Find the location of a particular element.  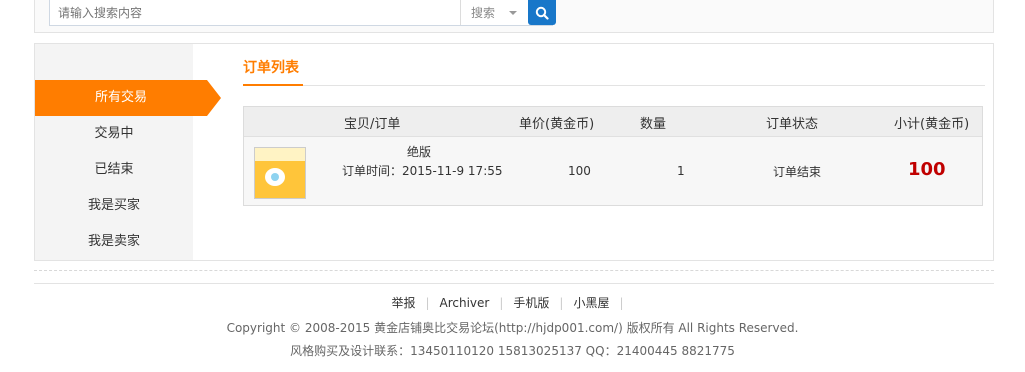

subtotal: 100 is located at coordinates (927, 169).